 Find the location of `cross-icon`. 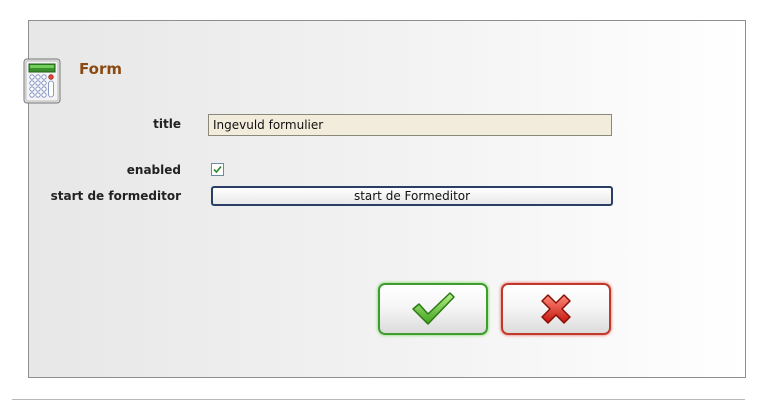

cross-icon is located at coordinates (556, 309).